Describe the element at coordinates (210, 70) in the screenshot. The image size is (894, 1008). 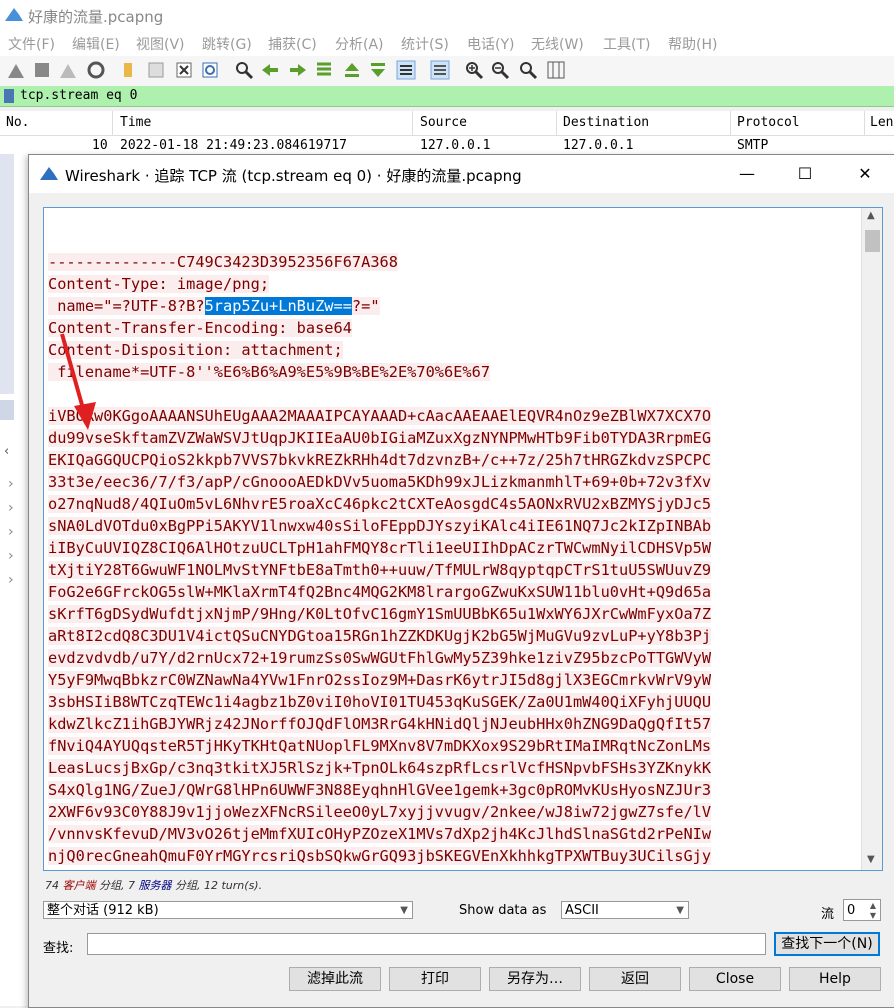
I see `reload-icon` at that location.